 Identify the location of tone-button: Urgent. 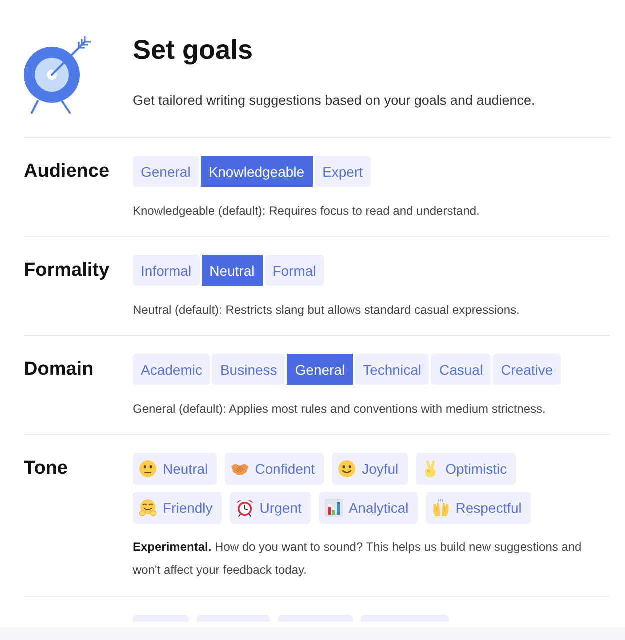
(270, 508).